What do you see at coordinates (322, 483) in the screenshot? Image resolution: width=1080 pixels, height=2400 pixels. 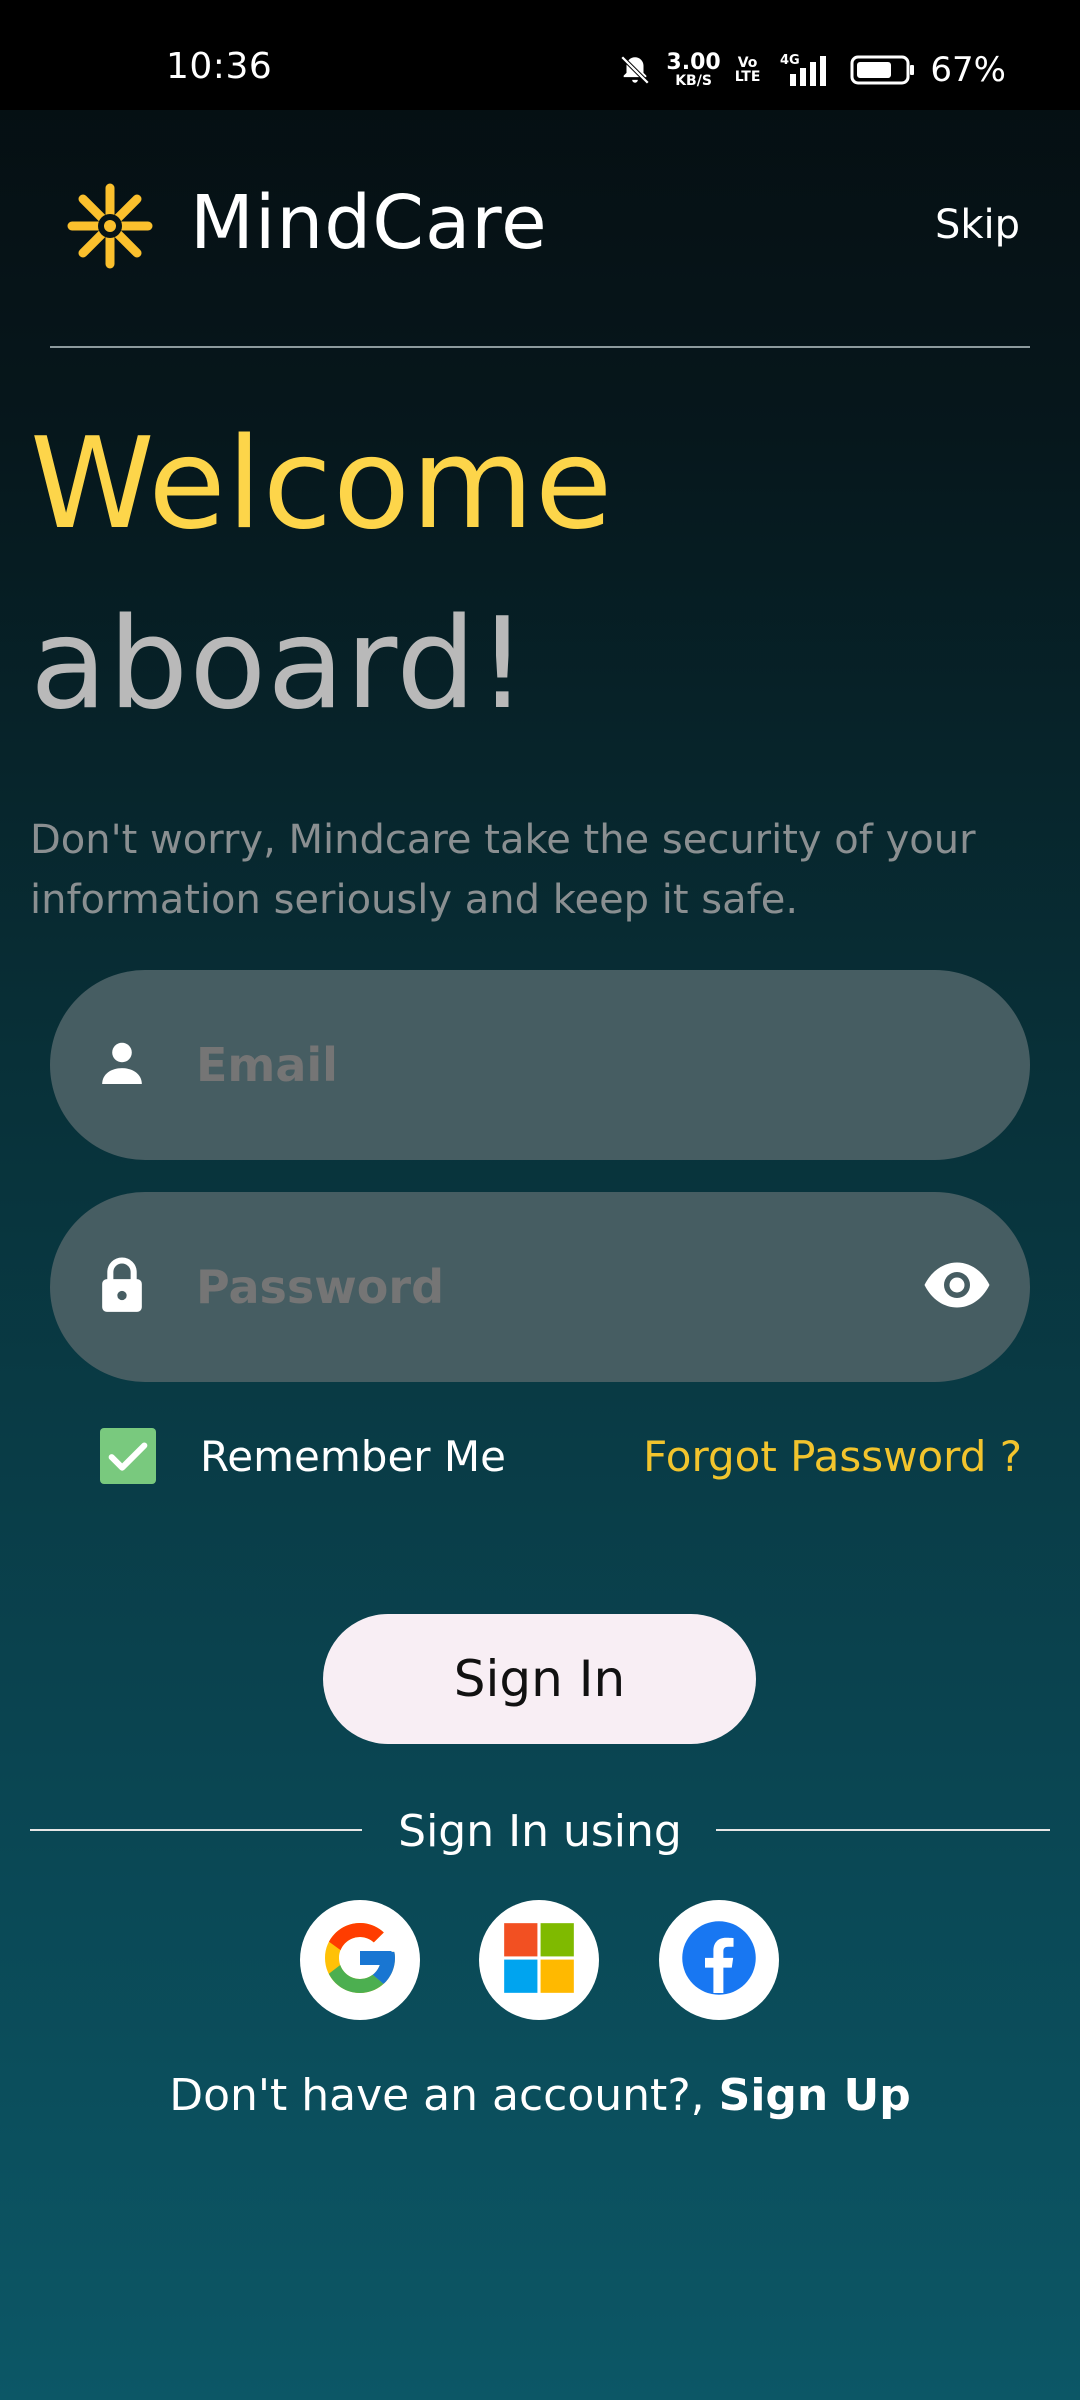 I see `welcome-title: Welcome` at bounding box center [322, 483].